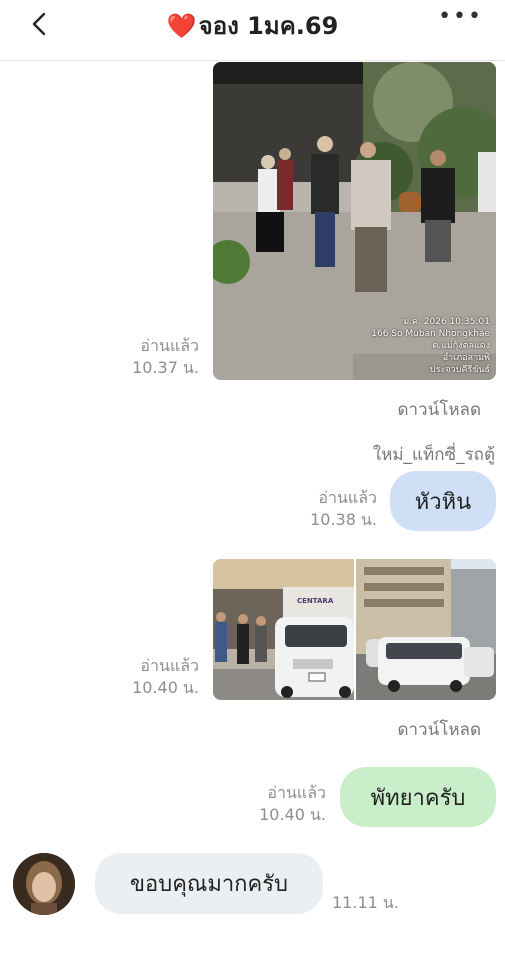 The height and width of the screenshot is (960, 505). I want to click on photo-van-hotel: CENTARA, so click(283, 629).